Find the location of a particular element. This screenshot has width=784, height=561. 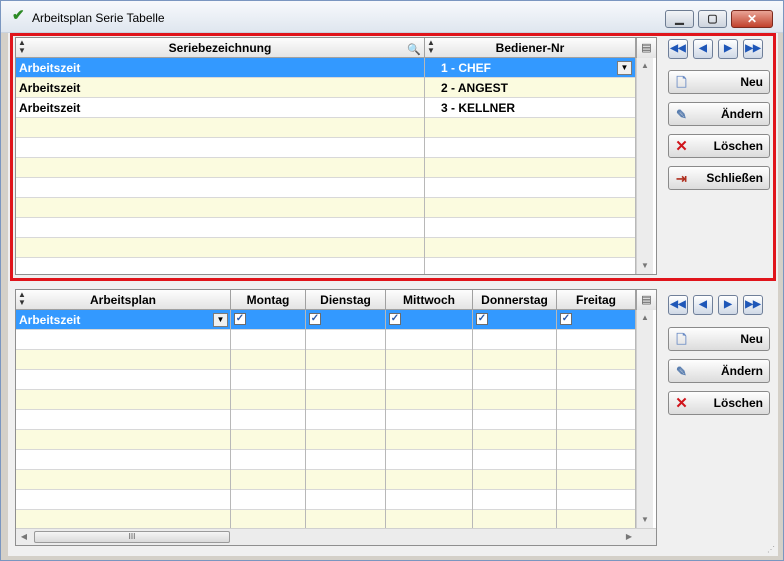

table-row: Arbeitszeit 1 - CHEF ▼ is located at coordinates (326, 68).